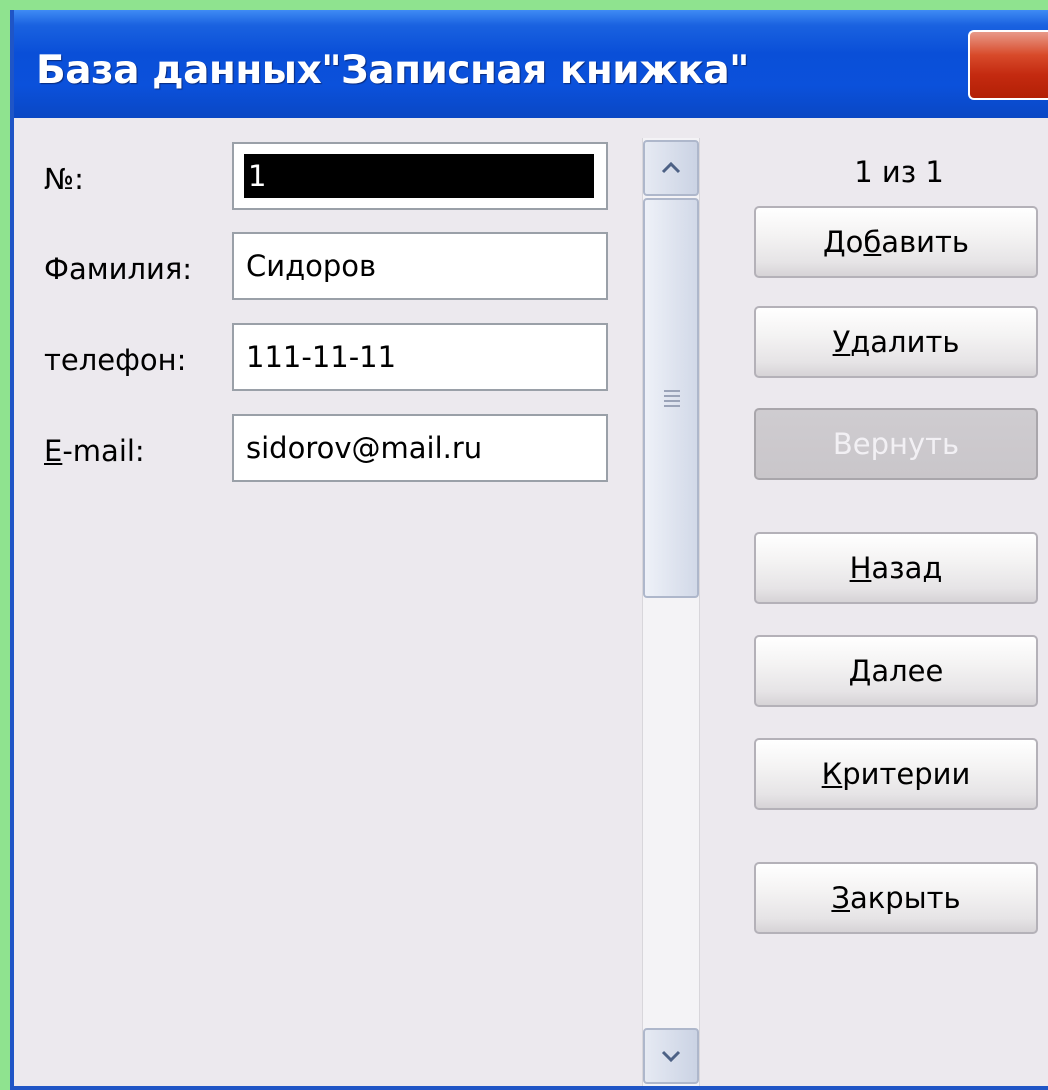 The height and width of the screenshot is (1090, 1048). I want to click on back-button: Назад, so click(896, 568).